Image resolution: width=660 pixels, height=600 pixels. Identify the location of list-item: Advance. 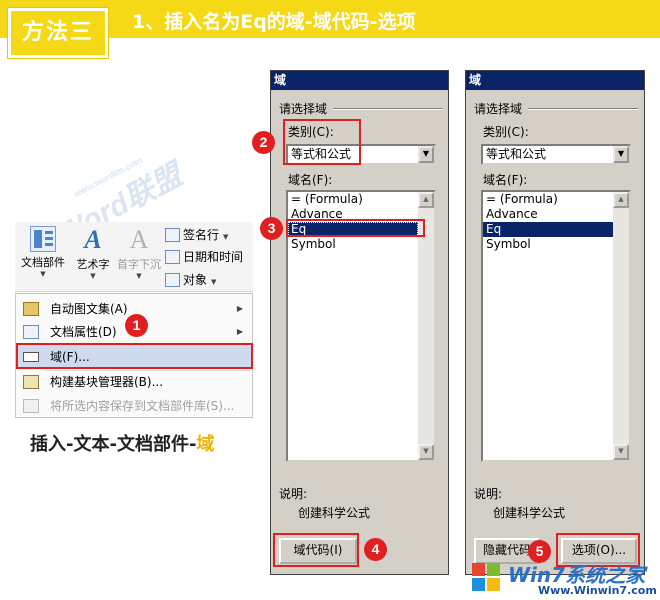
(548, 214).